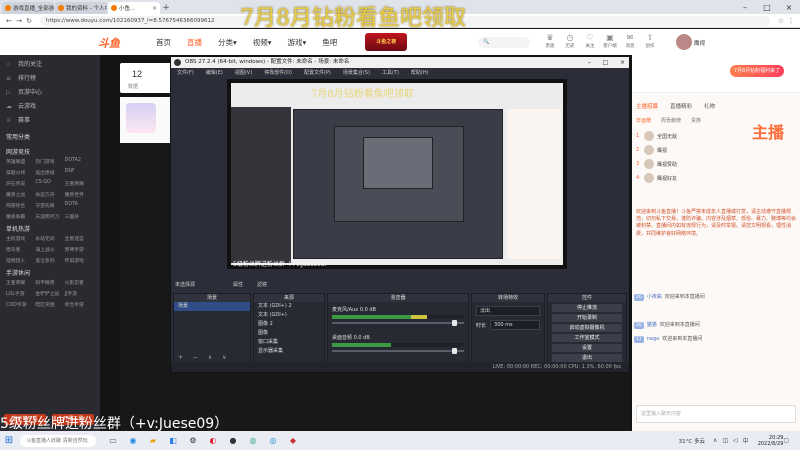 The image size is (800, 450). What do you see at coordinates (20, 161) in the screenshot?
I see `sidebar-category-item: 英雄联盟` at bounding box center [20, 161].